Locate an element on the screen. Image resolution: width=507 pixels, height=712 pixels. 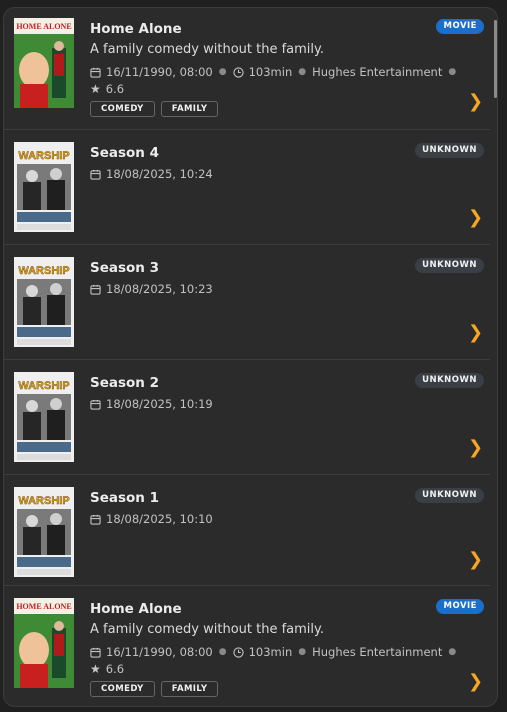
item-date: 18/08/2025, 10:23 is located at coordinates (159, 289).